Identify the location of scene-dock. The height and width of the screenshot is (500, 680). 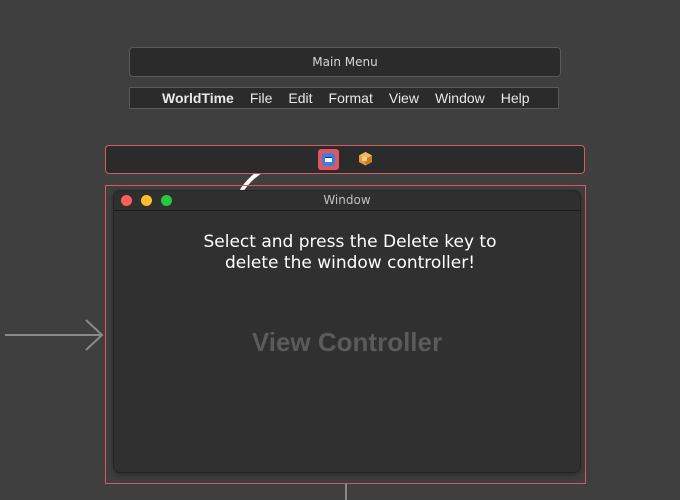
(345, 159).